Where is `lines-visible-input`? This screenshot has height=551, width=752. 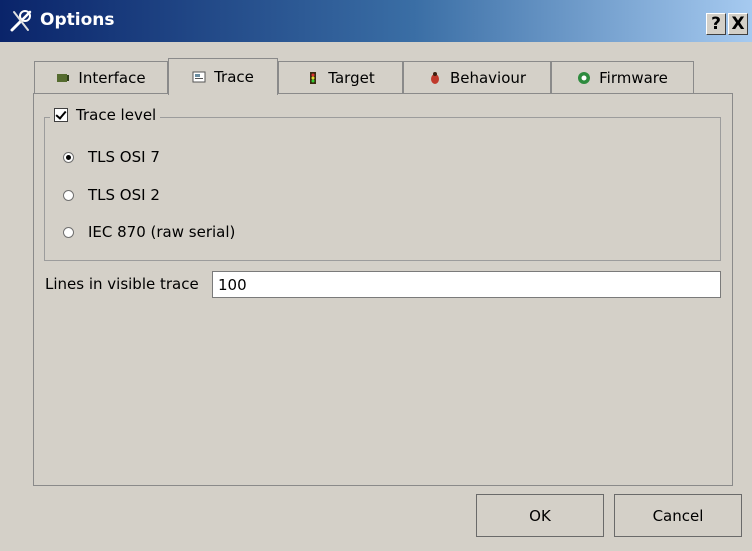 lines-visible-input is located at coordinates (466, 284).